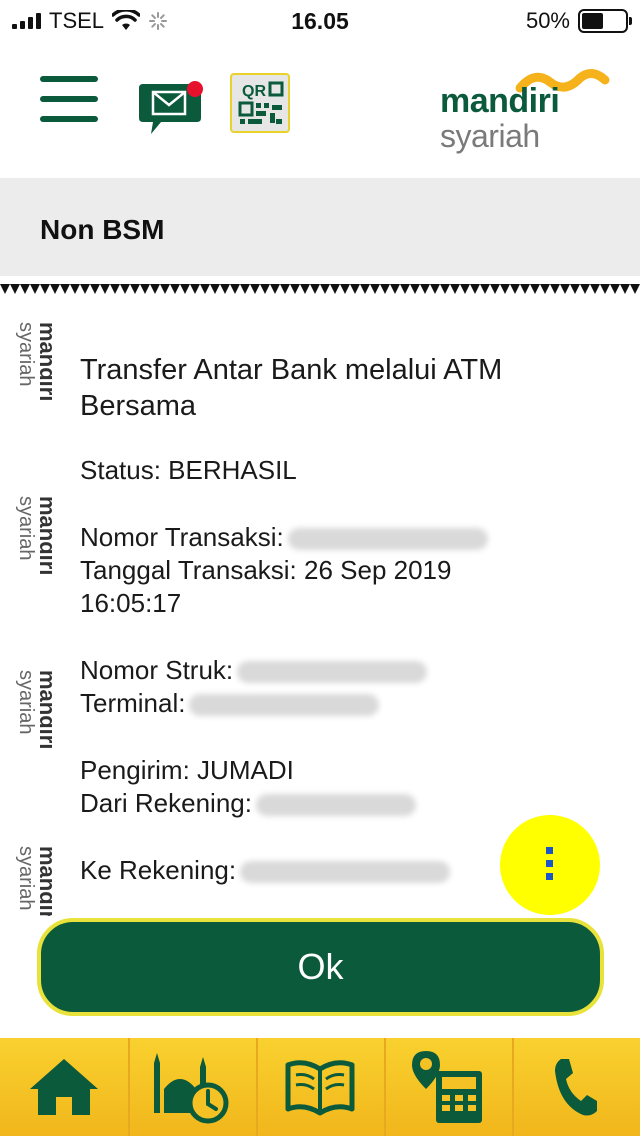 This screenshot has width=640, height=1136. I want to click on receipt-zigzag-edge, so click(320, 289).